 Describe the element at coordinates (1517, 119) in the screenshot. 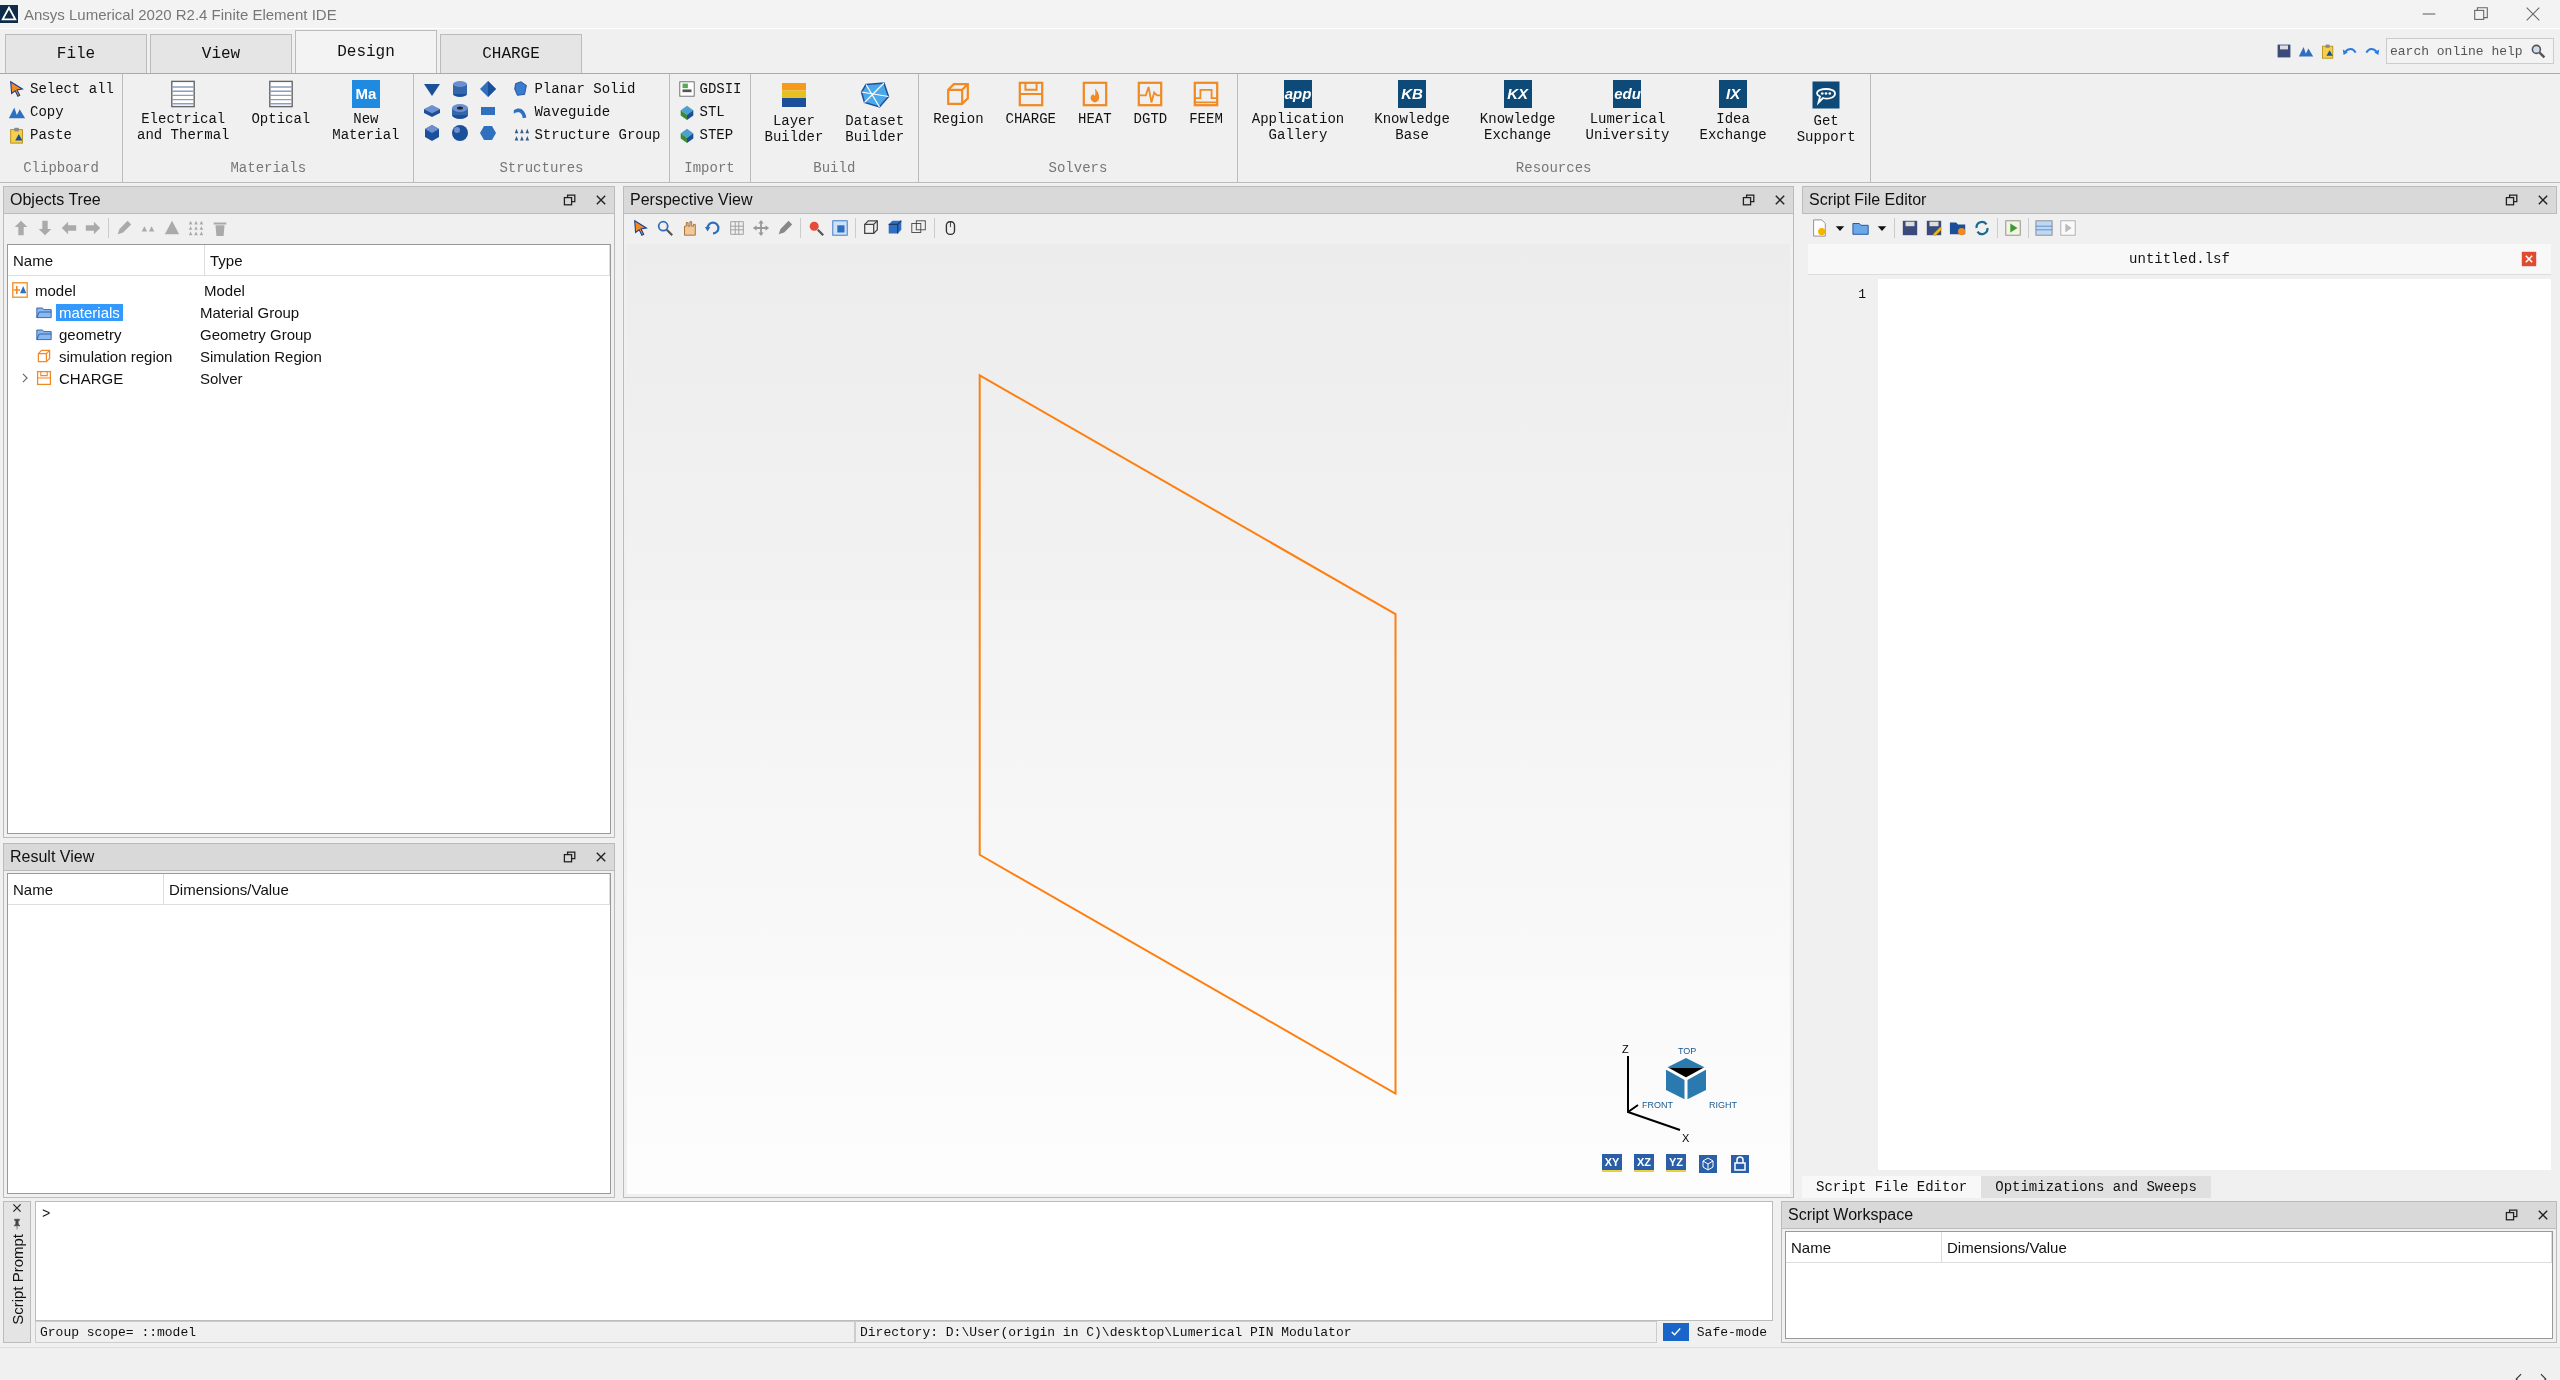

I see `ribbon-button: KX Knowledge Exchange` at that location.